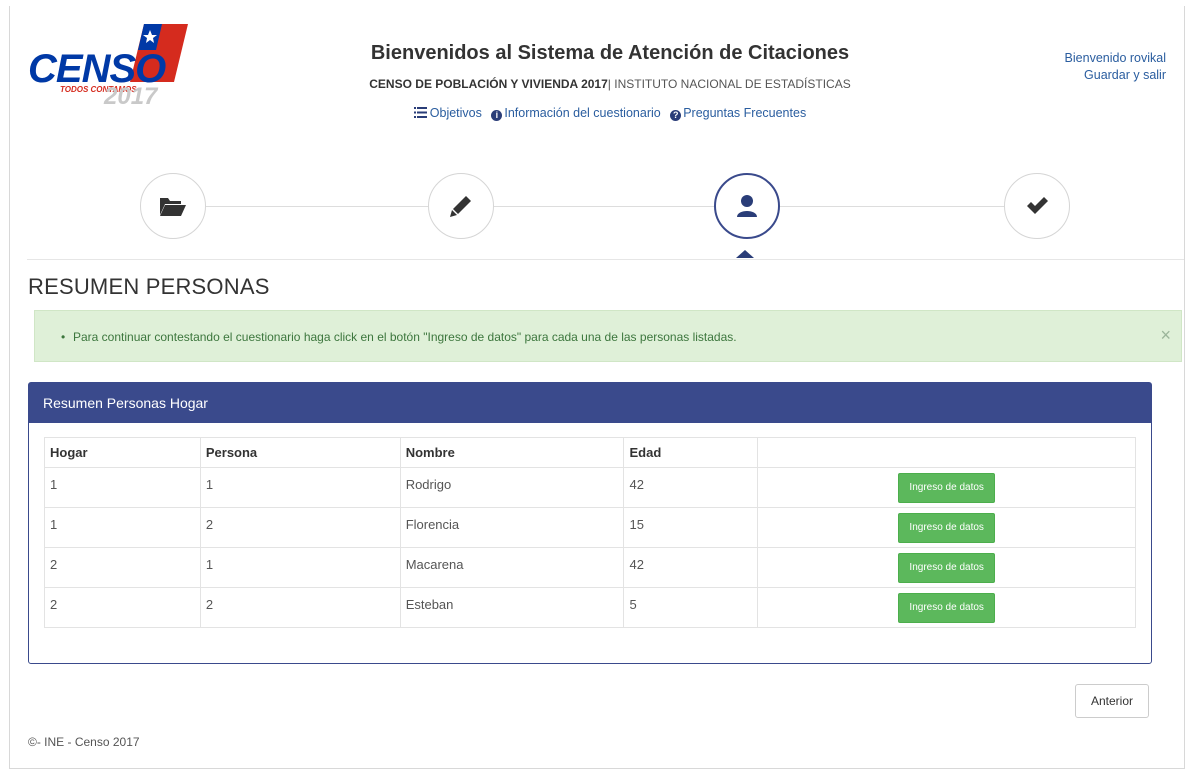  Describe the element at coordinates (131, 96) in the screenshot. I see `logo-year: 2017` at that location.